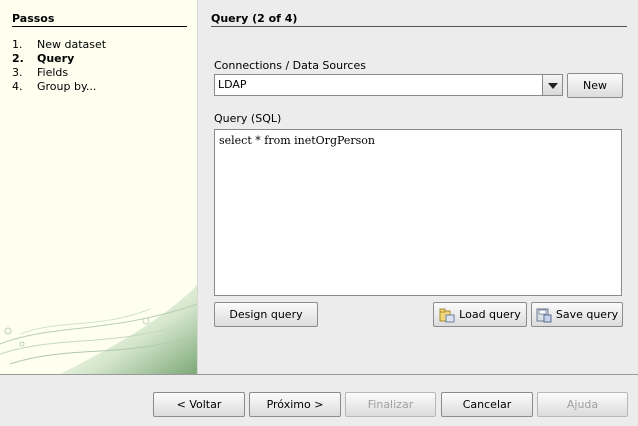 The height and width of the screenshot is (426, 638). Describe the element at coordinates (17, 86) in the screenshot. I see `step-number: 4.` at that location.